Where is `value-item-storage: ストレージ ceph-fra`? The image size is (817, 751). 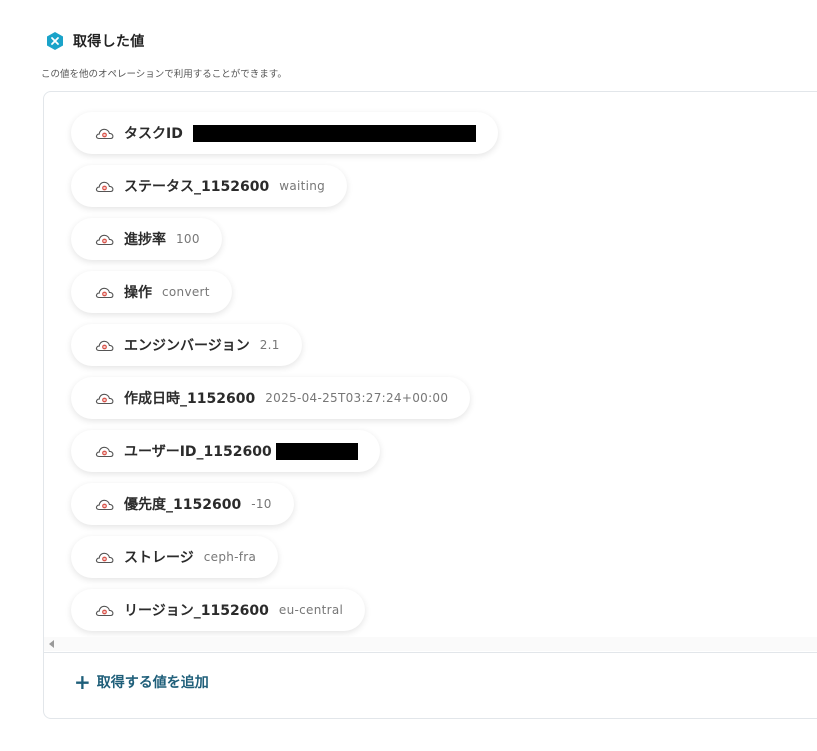 value-item-storage: ストレージ ceph-fra is located at coordinates (175, 557).